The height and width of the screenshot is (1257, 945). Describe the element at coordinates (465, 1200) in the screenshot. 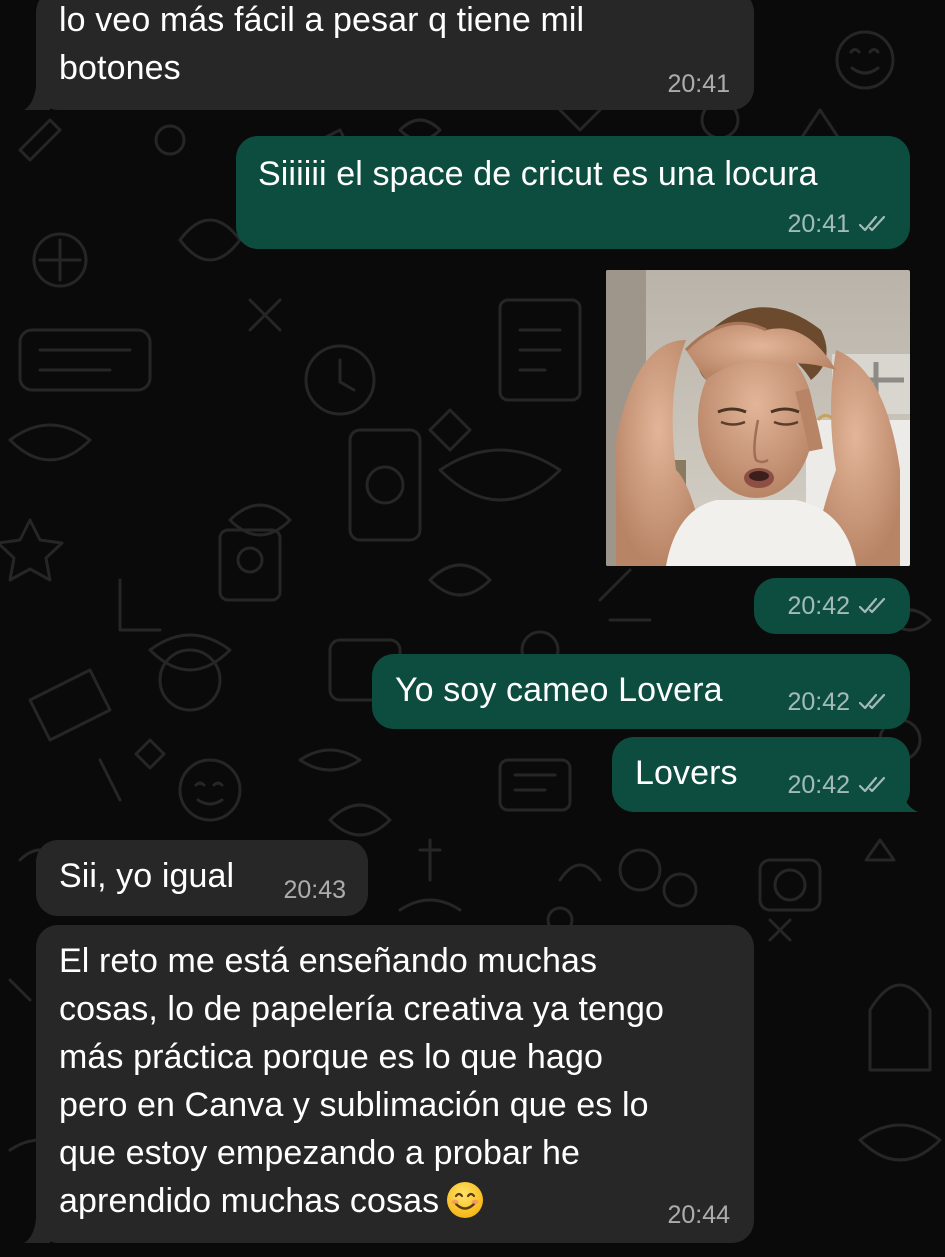

I see `smiling-face-icon` at that location.